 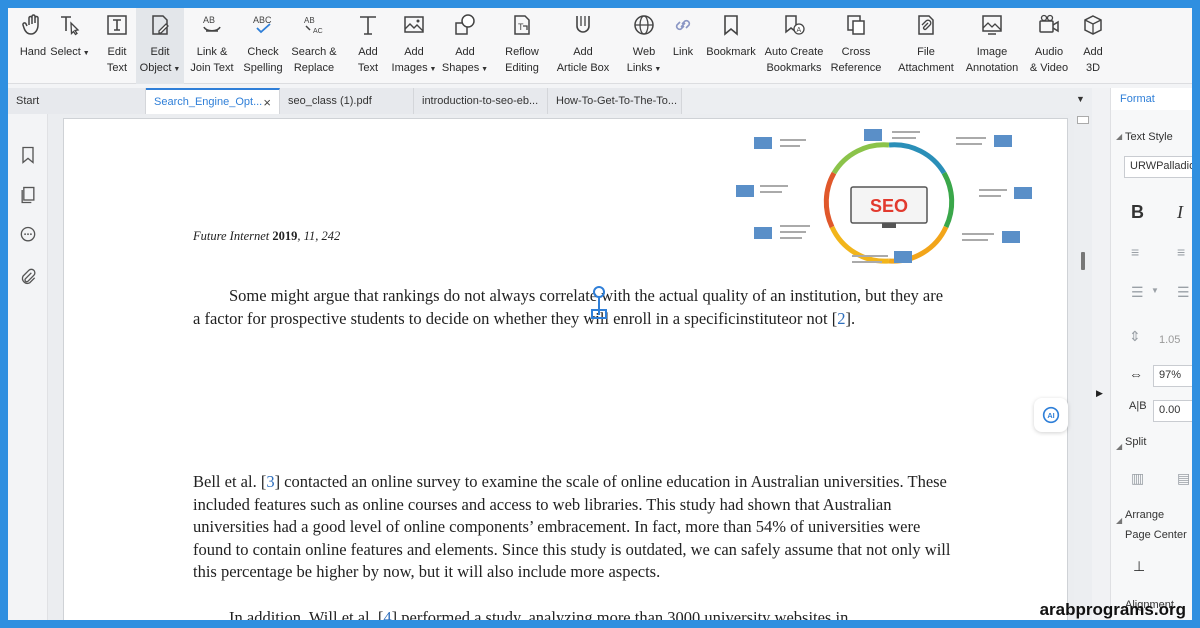 I want to click on ai-assistant-button: AI, so click(x=1051, y=415).